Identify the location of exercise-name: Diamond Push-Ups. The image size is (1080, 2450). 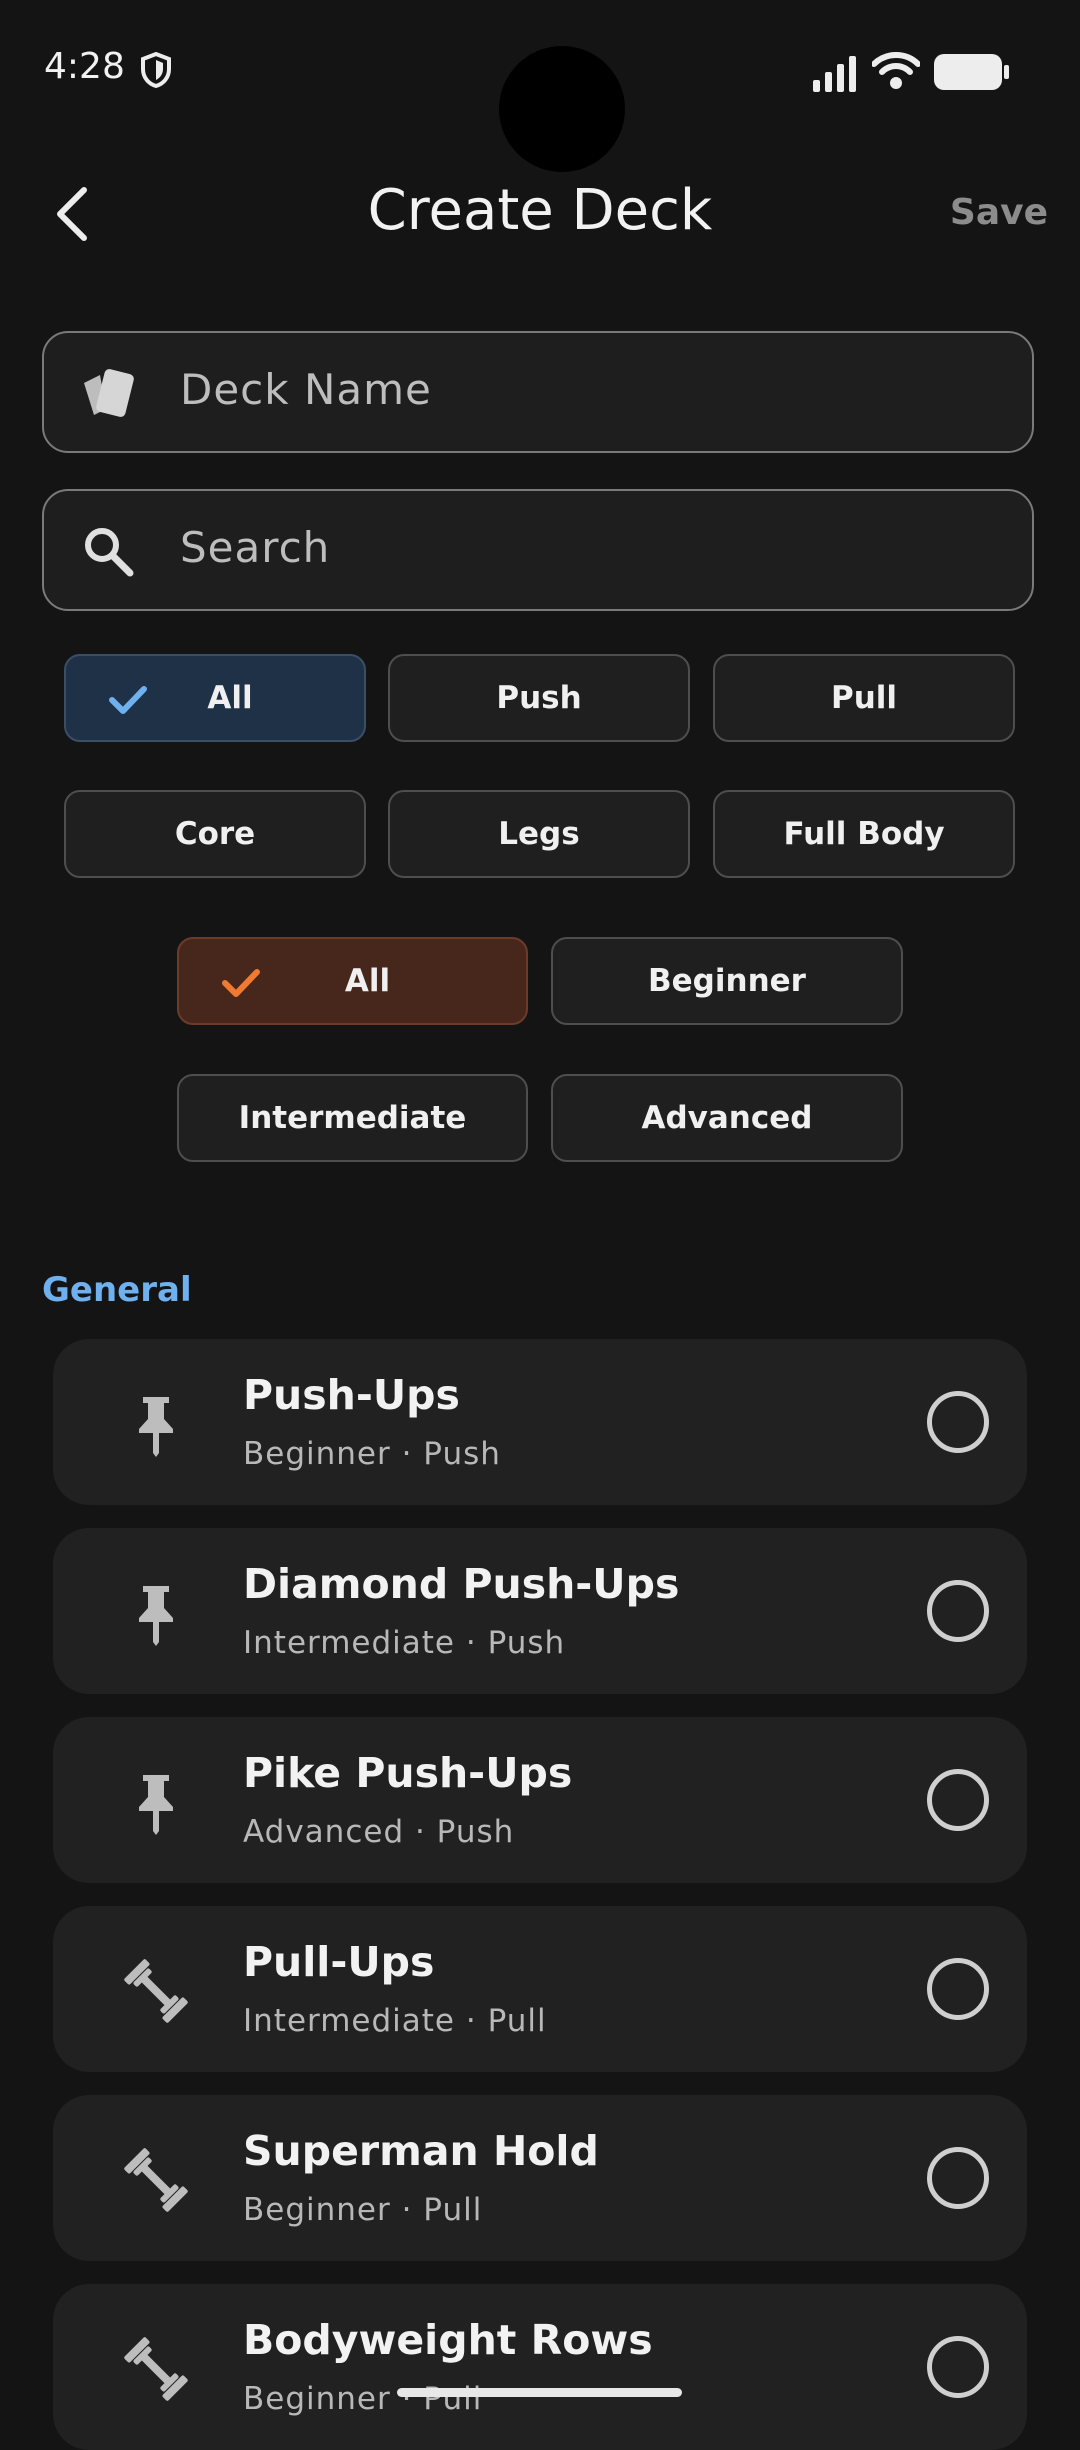
(461, 1584).